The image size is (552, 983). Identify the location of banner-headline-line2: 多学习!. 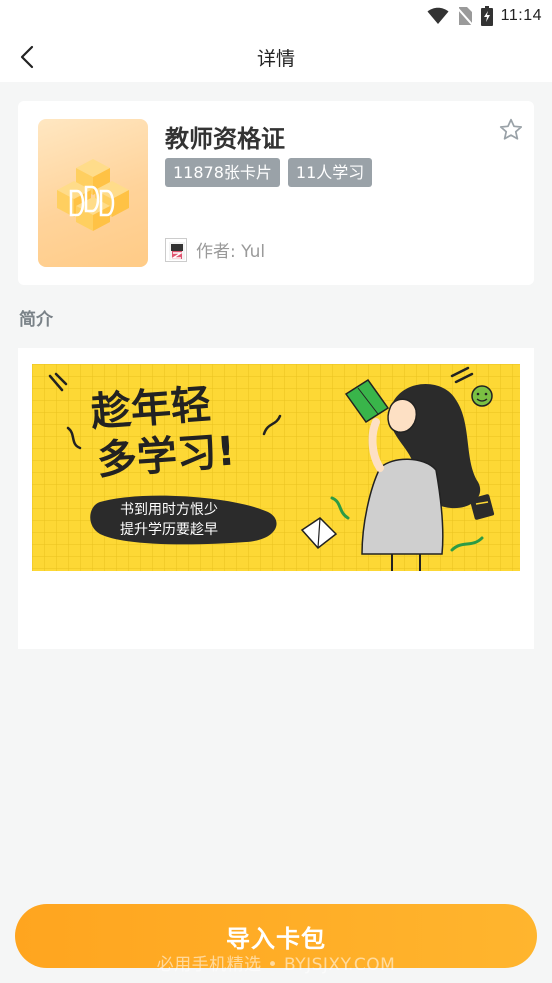
(165, 456).